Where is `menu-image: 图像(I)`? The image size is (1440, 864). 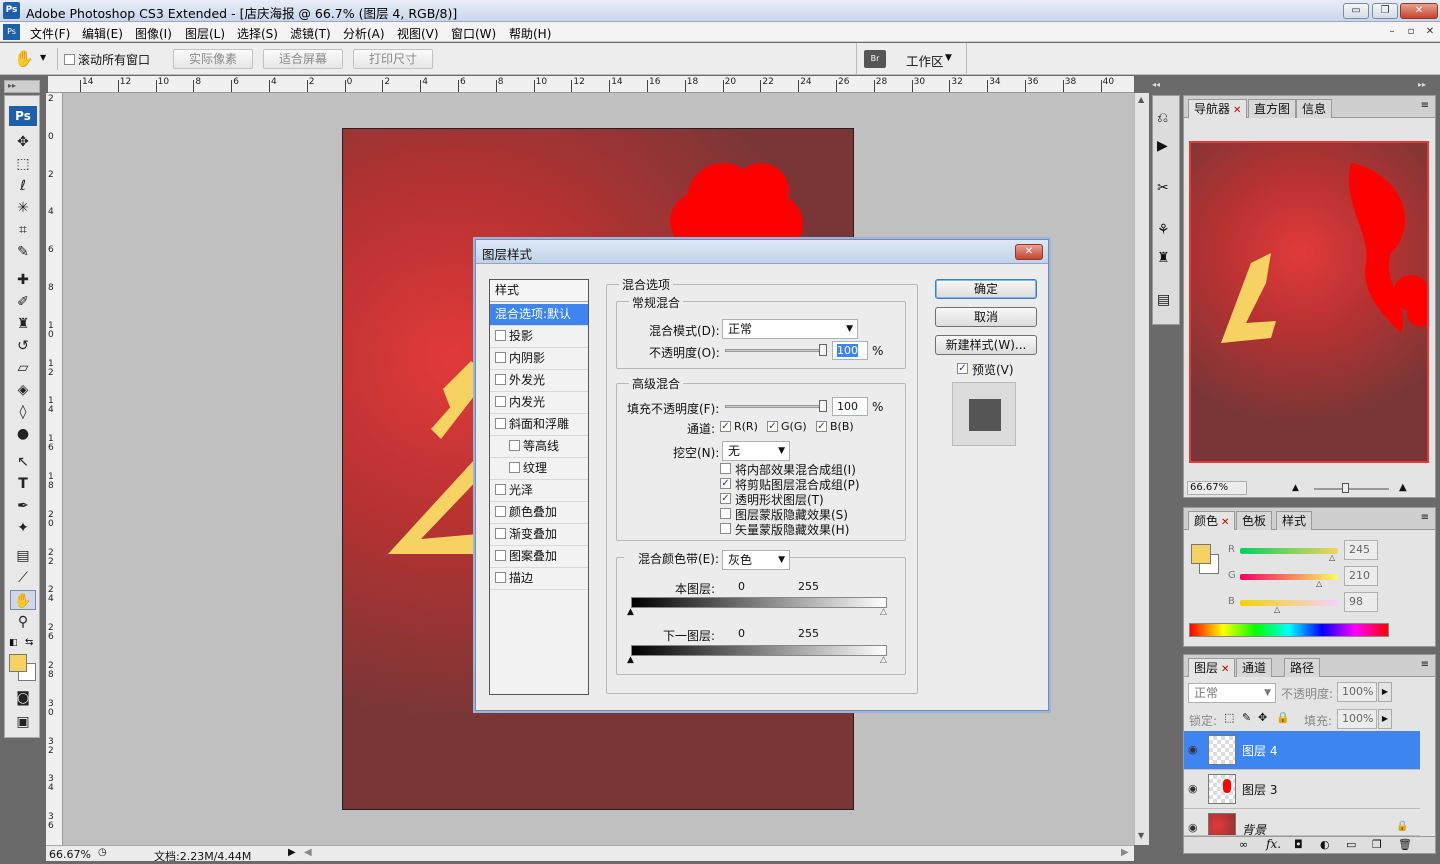 menu-image: 图像(I) is located at coordinates (153, 33).